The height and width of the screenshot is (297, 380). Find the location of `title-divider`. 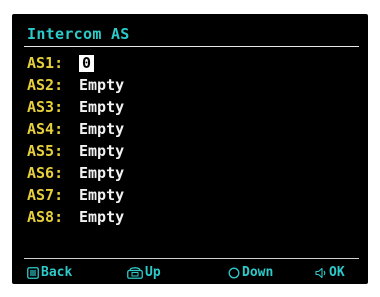

title-divider is located at coordinates (191, 46).